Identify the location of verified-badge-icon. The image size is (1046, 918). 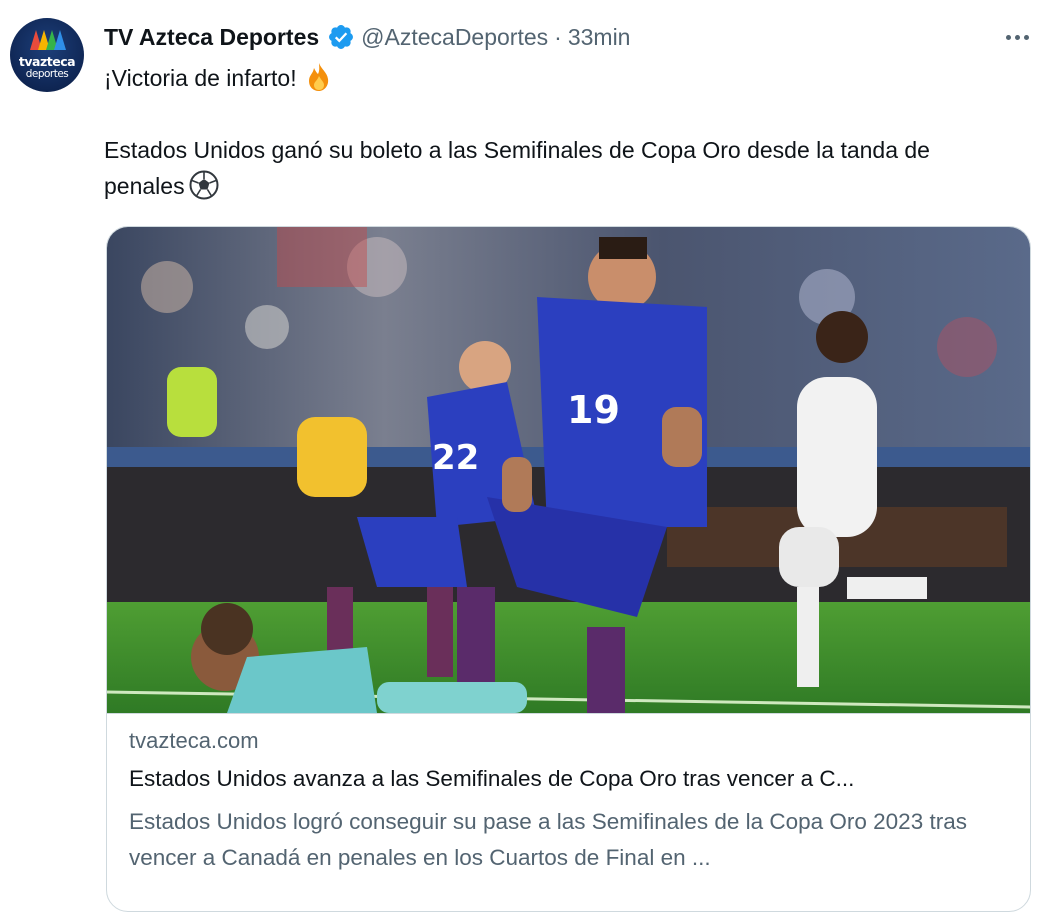
(341, 37).